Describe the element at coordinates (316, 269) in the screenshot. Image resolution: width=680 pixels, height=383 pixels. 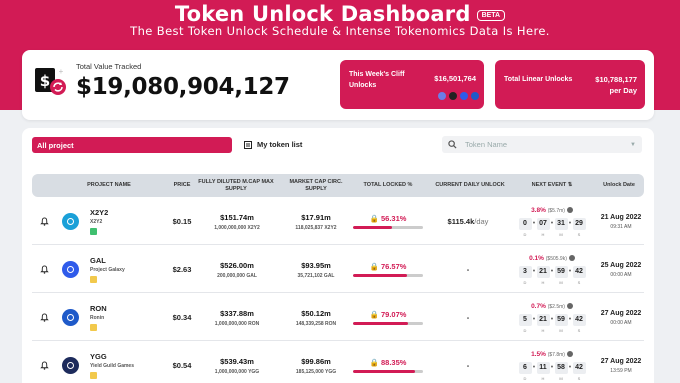
I see `mcap-cell: $93.95m 35,721,102 GAL` at that location.